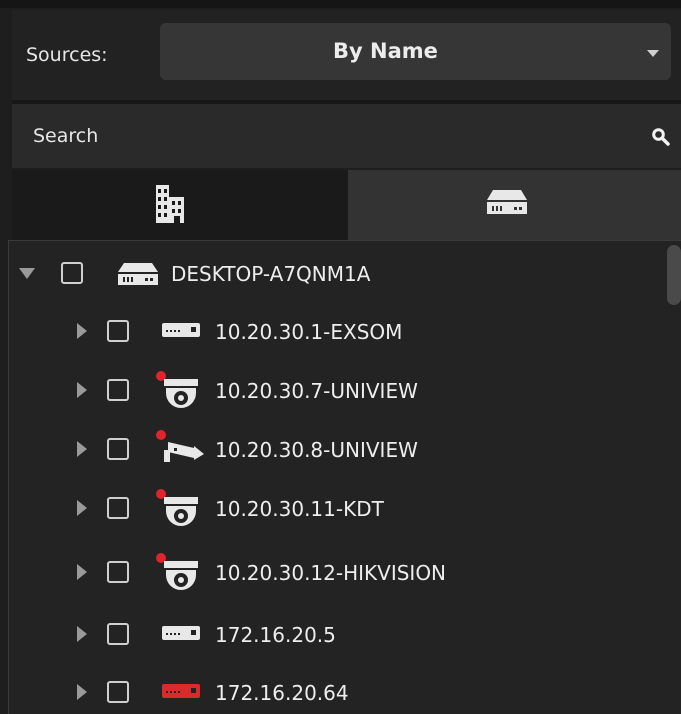 This screenshot has height=714, width=681. What do you see at coordinates (170, 204) in the screenshot?
I see `building-icon` at bounding box center [170, 204].